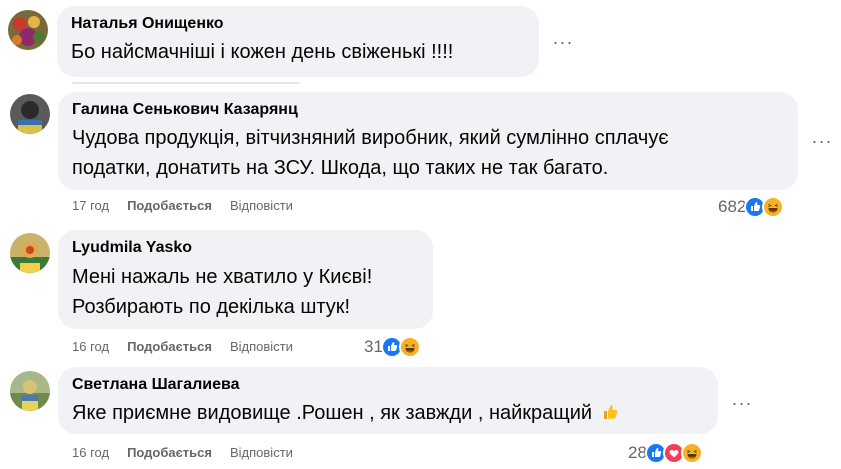 The height and width of the screenshot is (469, 841). Describe the element at coordinates (211, 307) in the screenshot. I see `comment-text: Розбирають по декілька штук!` at that location.